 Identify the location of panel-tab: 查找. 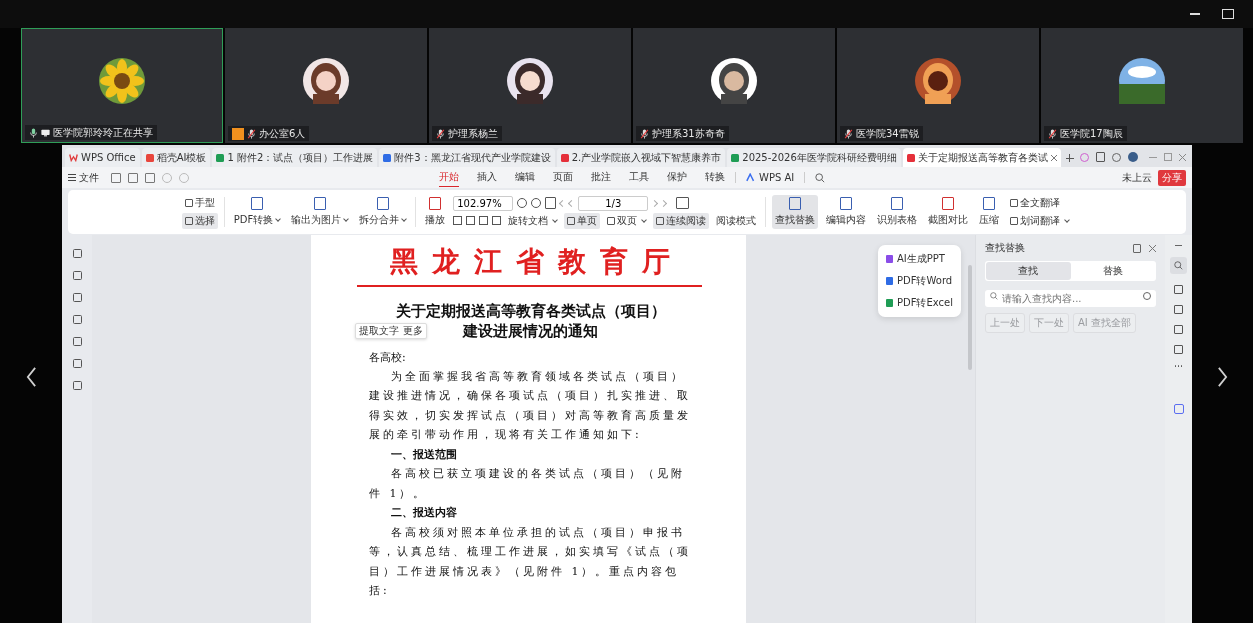
(1028, 271).